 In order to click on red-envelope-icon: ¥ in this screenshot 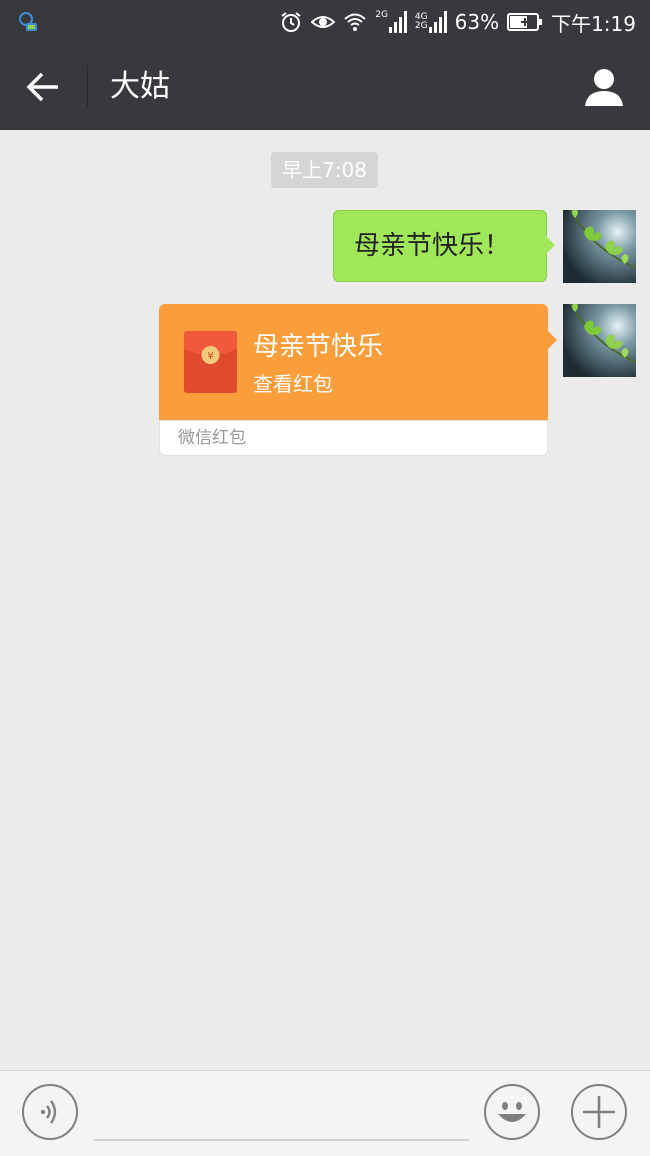, I will do `click(210, 362)`.